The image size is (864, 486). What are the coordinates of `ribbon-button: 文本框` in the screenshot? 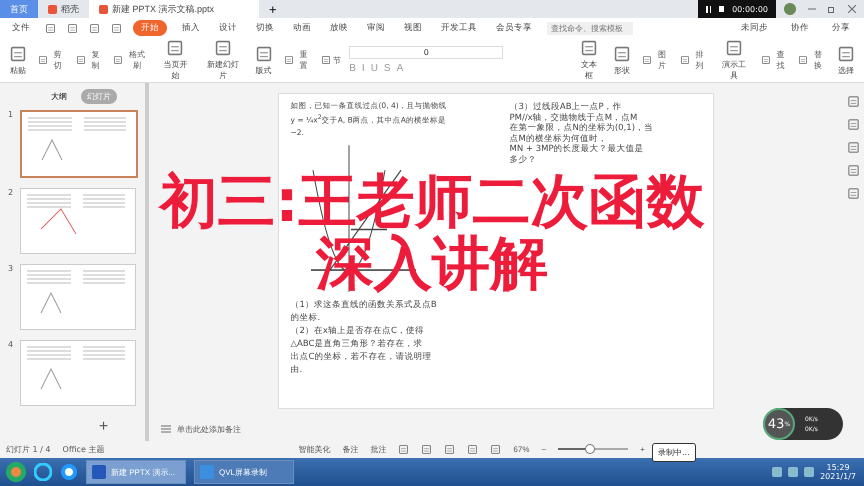 It's located at (589, 60).